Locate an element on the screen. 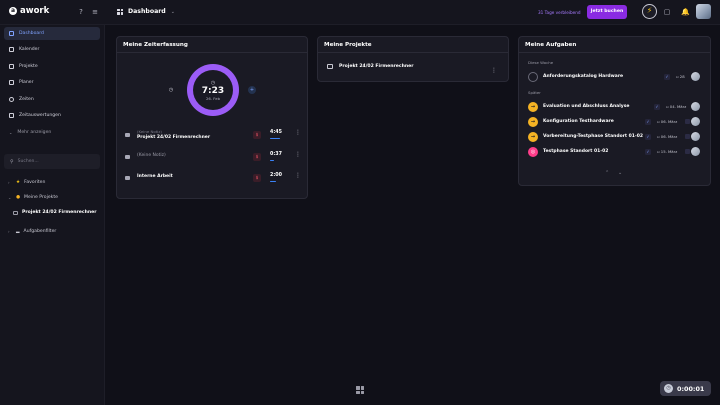 This screenshot has height=405, width=720. tree-label: Aufgabenfilter is located at coordinates (40, 231).